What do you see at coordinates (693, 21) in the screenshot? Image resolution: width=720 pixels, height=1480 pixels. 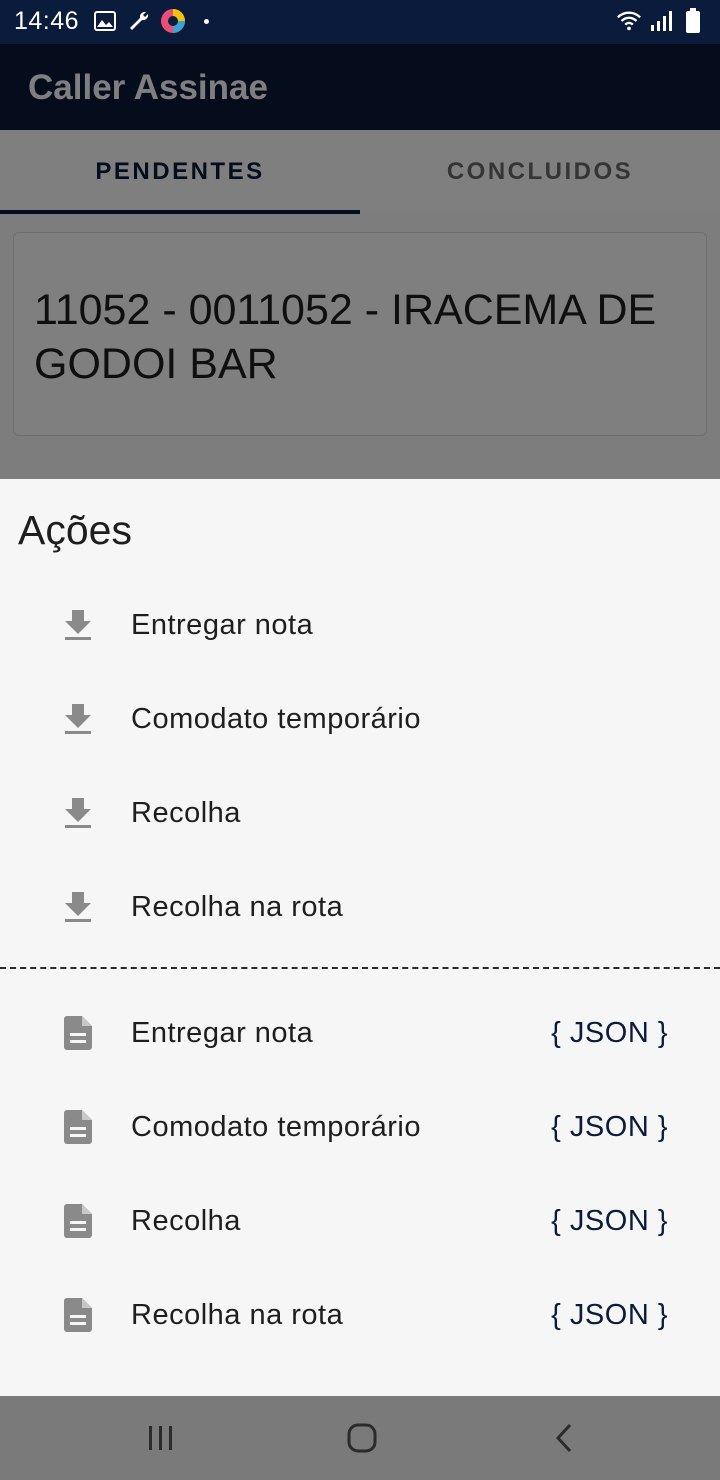 I see `battery-icon` at bounding box center [693, 21].